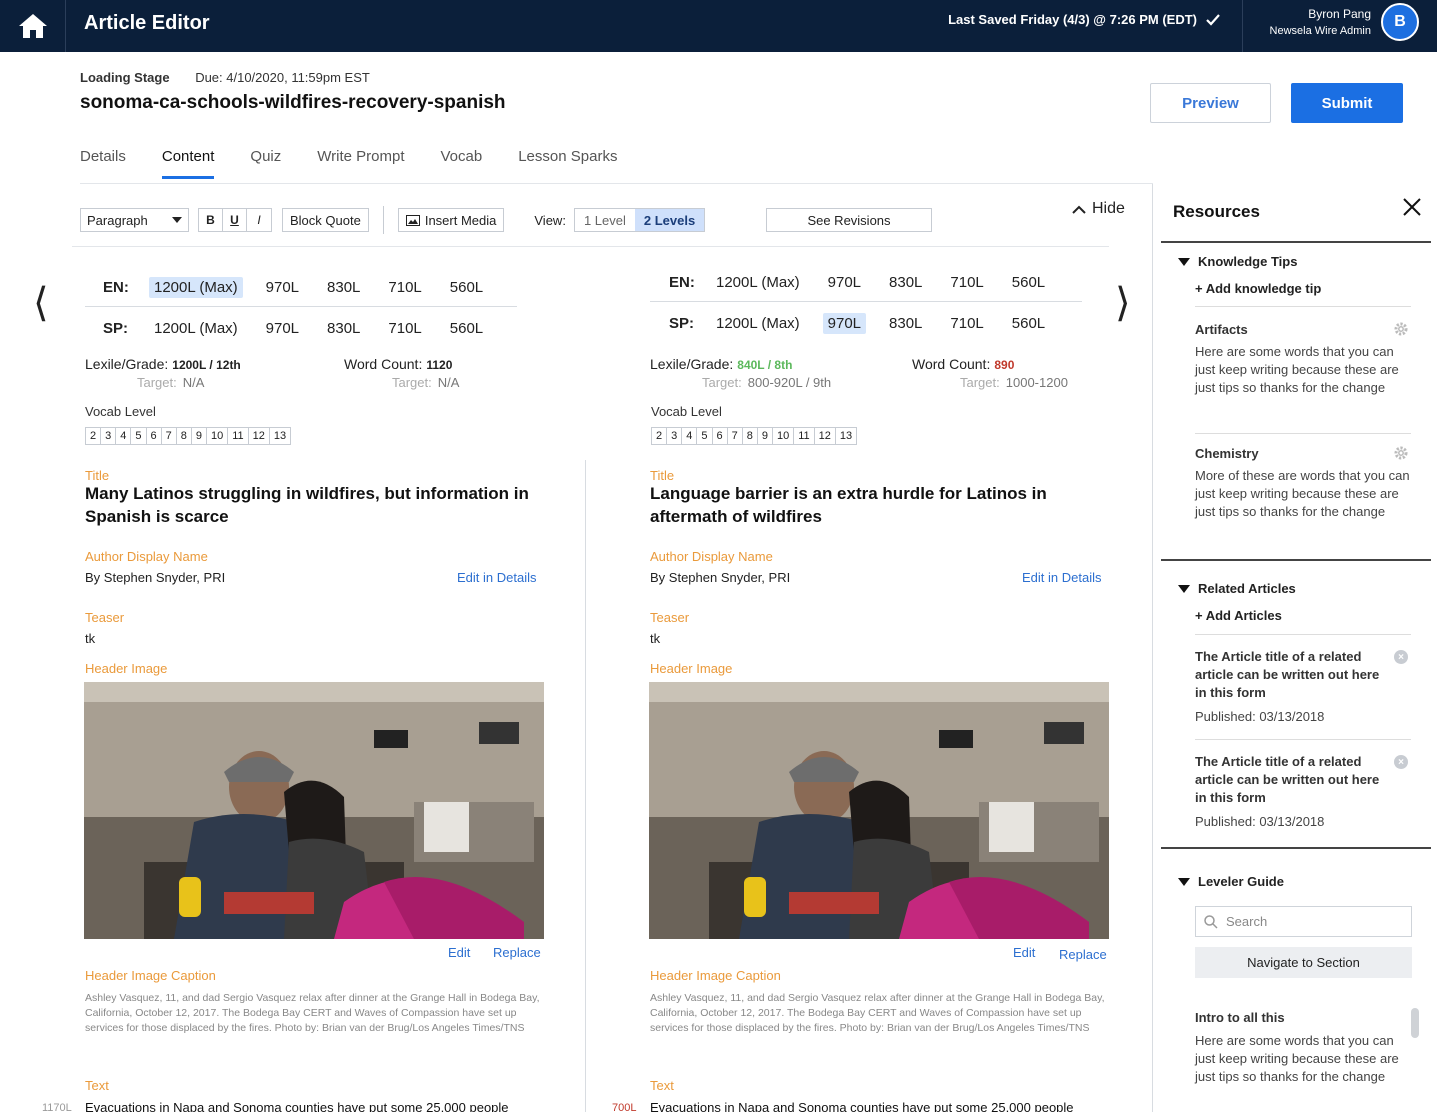  I want to click on view-one-level: 1 Level, so click(605, 220).